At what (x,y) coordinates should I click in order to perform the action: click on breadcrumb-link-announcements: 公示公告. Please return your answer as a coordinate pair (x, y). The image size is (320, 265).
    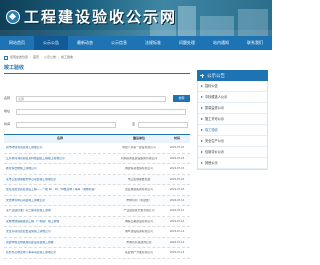
    Looking at the image, I should click on (50, 58).